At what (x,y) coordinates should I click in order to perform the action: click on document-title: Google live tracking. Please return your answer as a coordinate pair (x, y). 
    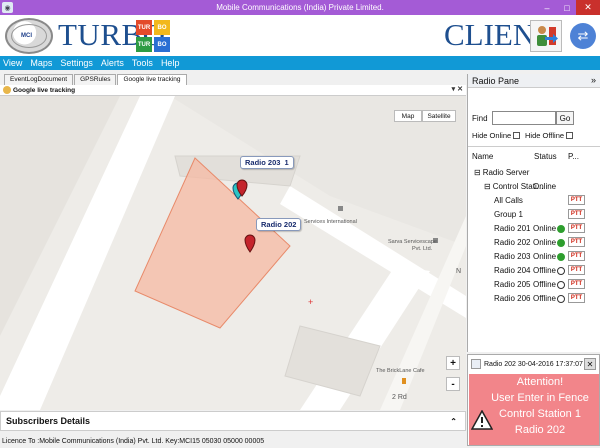
    Looking at the image, I should click on (44, 90).